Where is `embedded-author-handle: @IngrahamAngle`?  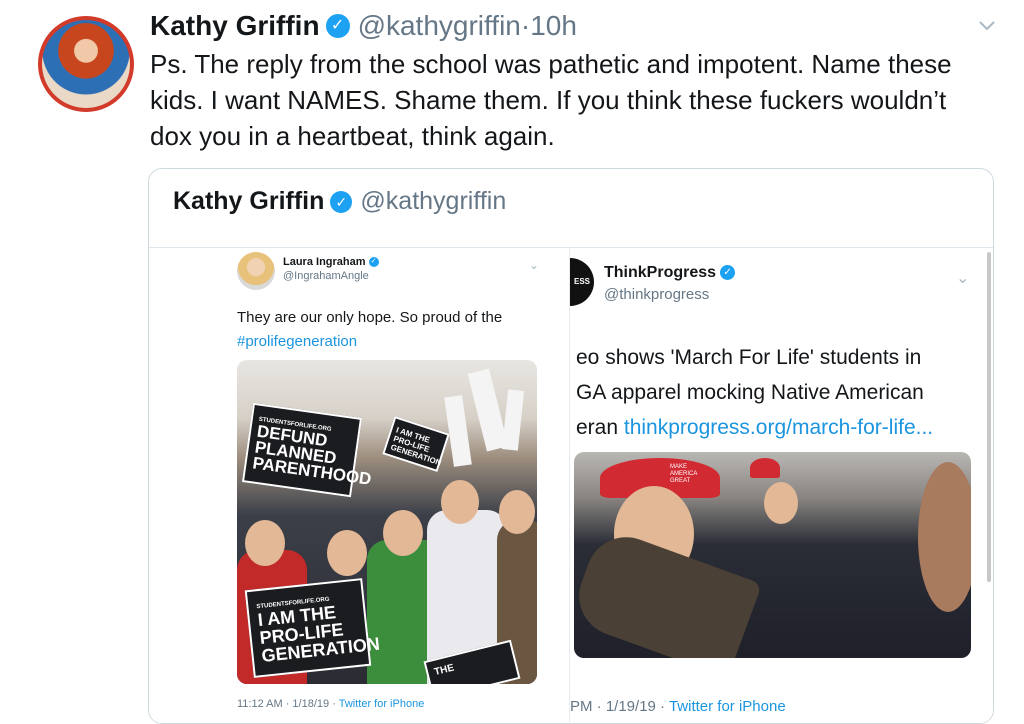 embedded-author-handle: @IngrahamAngle is located at coordinates (326, 276).